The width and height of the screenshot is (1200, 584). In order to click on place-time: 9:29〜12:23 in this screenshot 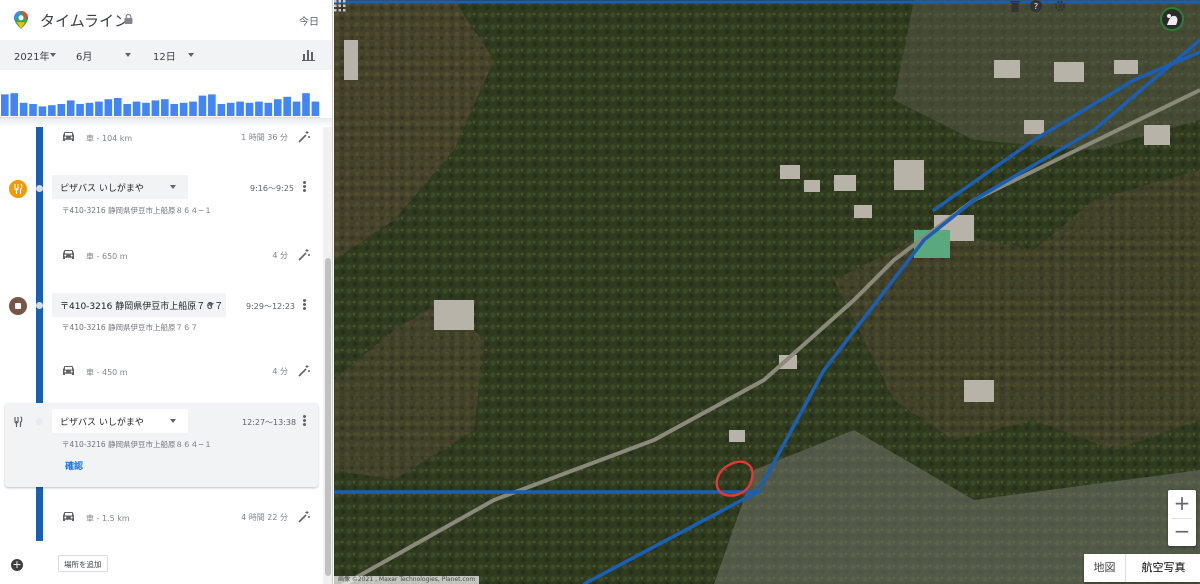, I will do `click(271, 306)`.